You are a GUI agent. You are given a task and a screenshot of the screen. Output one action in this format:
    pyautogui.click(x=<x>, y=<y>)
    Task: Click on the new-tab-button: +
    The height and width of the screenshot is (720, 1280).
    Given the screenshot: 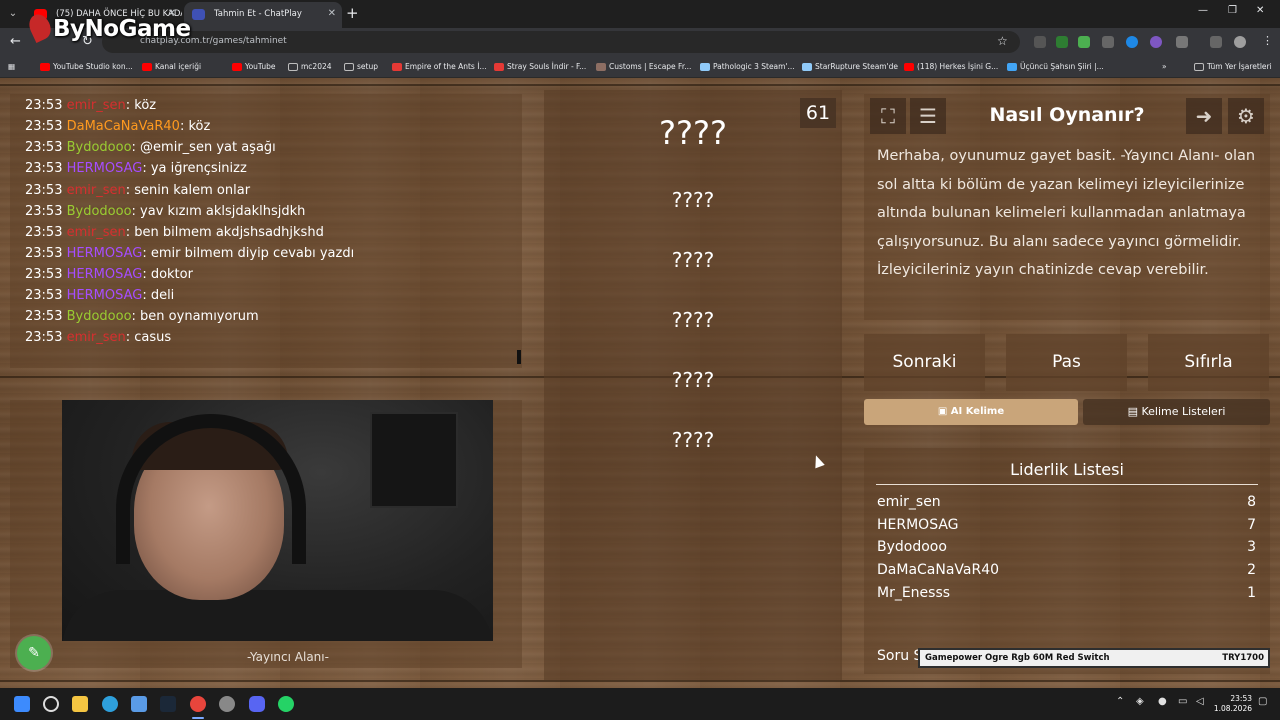 What is the action you would take?
    pyautogui.click(x=352, y=13)
    